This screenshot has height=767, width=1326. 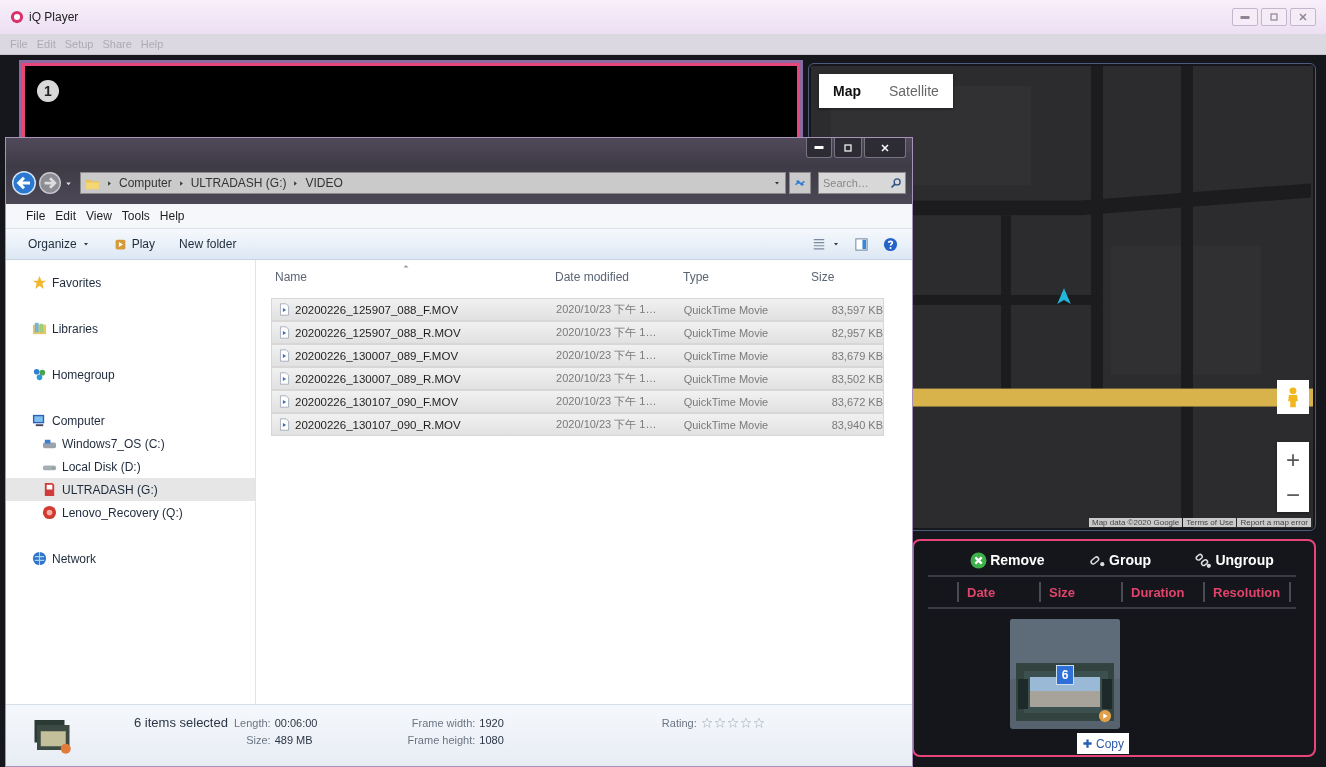 What do you see at coordinates (577, 355) in the screenshot?
I see `file-row: 20200226_130007_089_F.MOV 2020/10/23 下午 1… QuickTime Movie 83,679 KB` at bounding box center [577, 355].